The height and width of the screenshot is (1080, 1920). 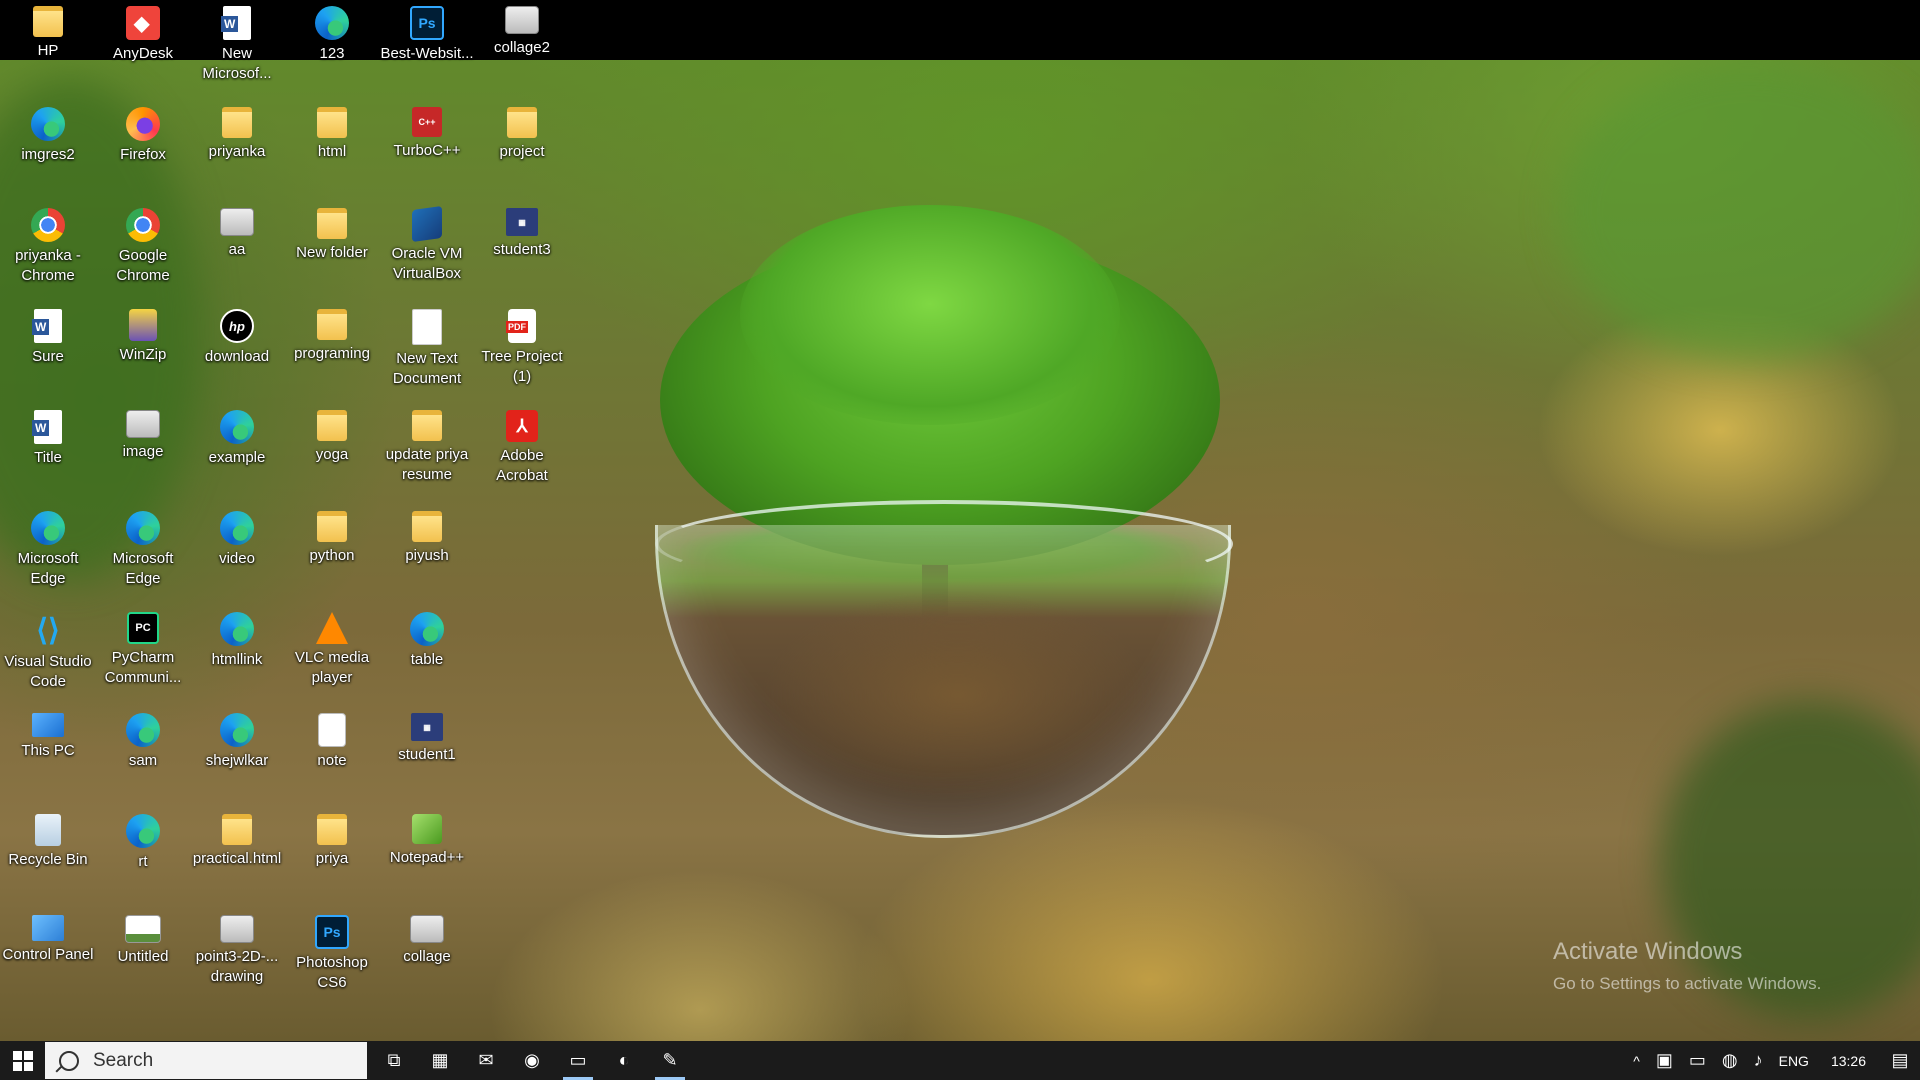 I want to click on desktop-icon-label: piyush, so click(x=427, y=555).